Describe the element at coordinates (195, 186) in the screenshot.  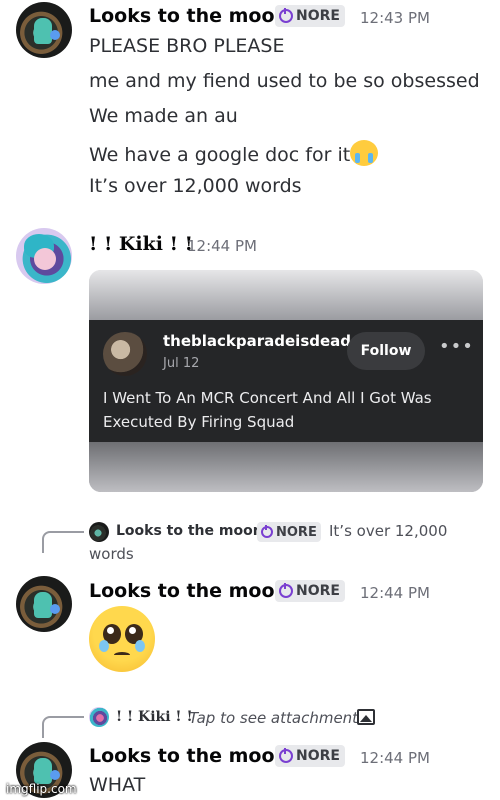
I see `message-line: It’s over 12,000 words` at that location.